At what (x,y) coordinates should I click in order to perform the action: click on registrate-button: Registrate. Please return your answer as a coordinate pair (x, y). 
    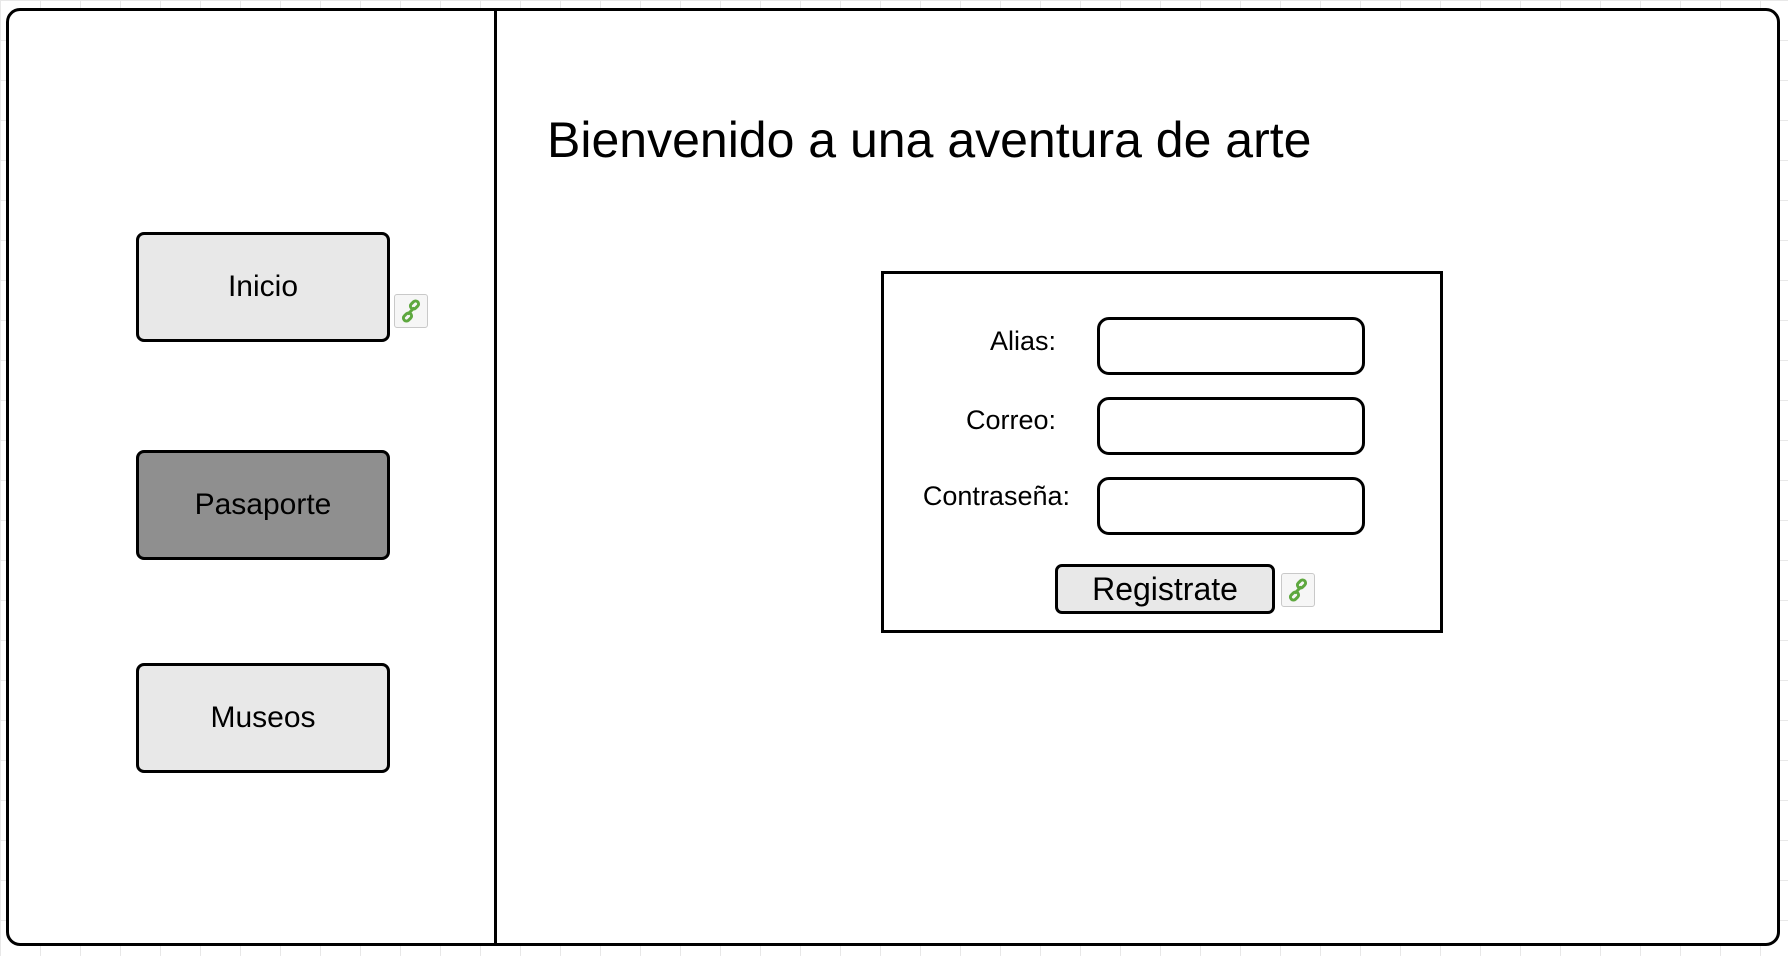
    Looking at the image, I should click on (1165, 589).